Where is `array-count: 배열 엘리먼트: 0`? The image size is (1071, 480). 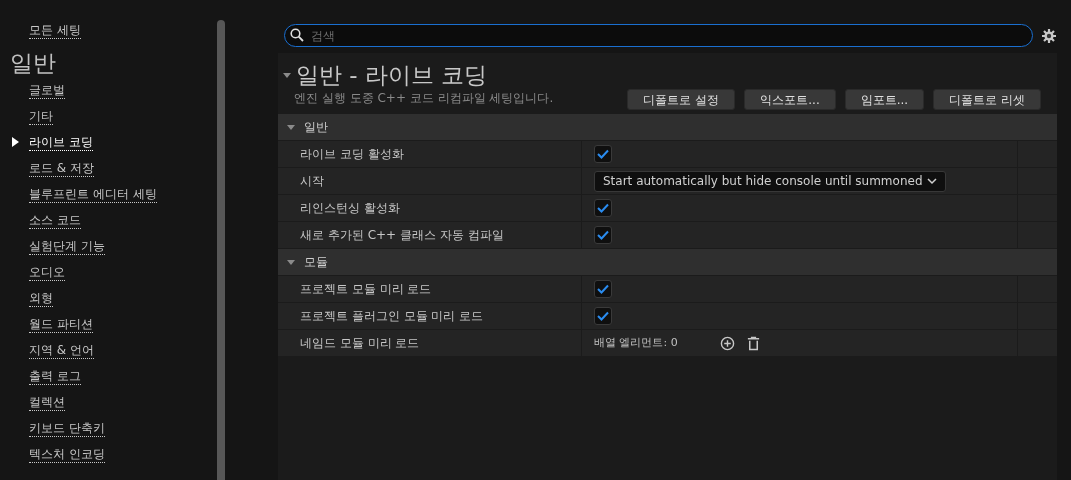 array-count: 배열 엘리먼트: 0 is located at coordinates (636, 342).